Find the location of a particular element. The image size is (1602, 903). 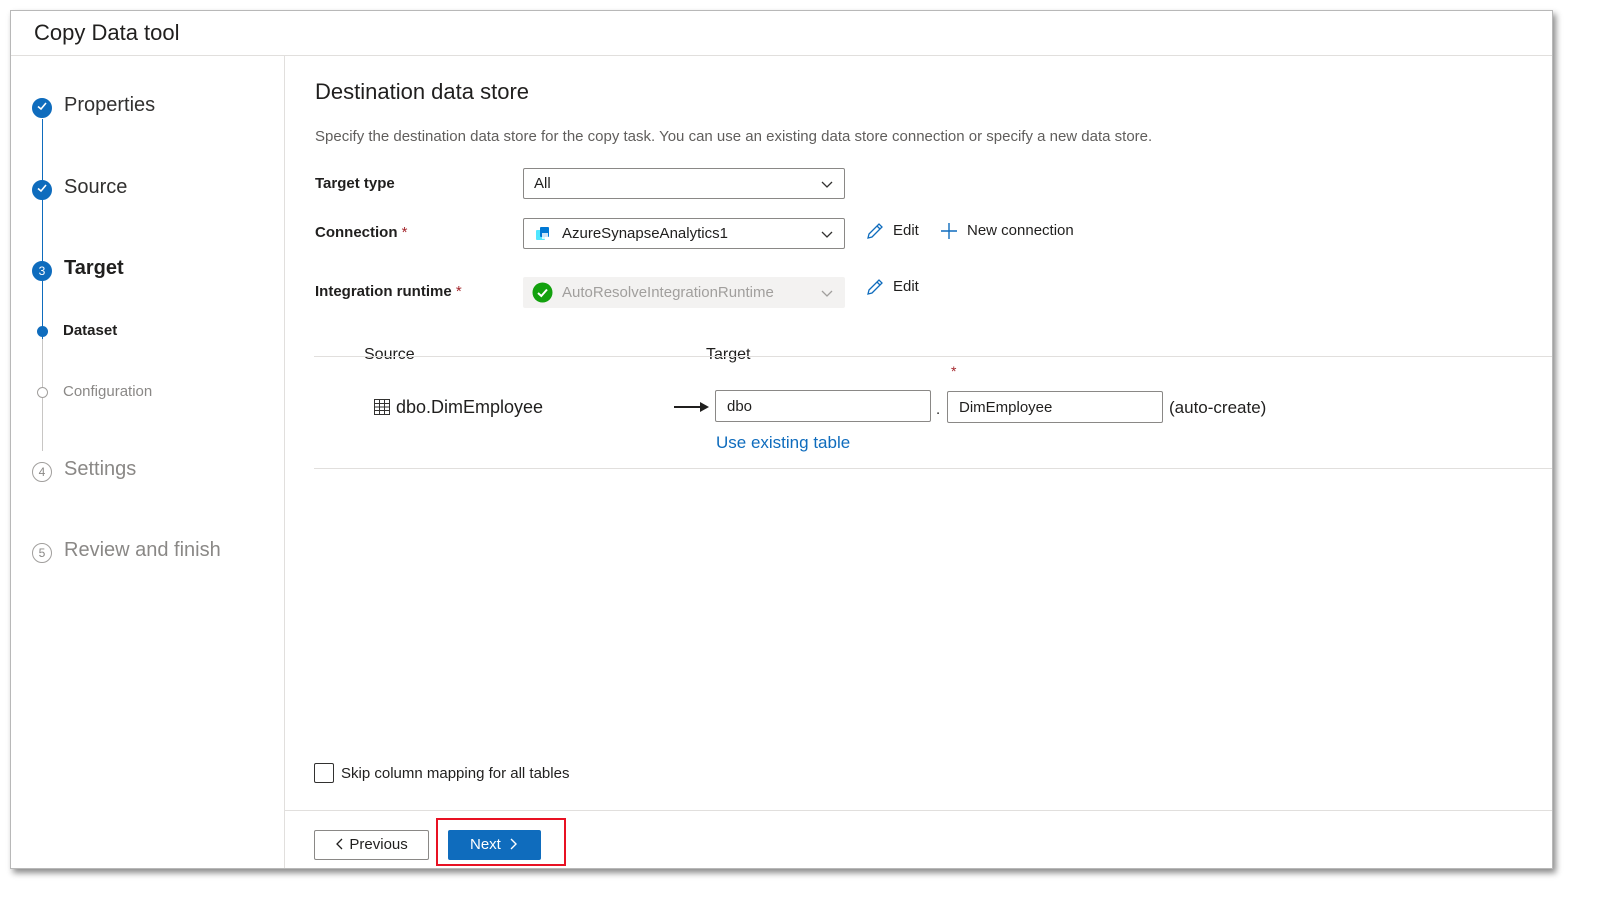

dropdown-value: AzureSynapseAnalytics1 is located at coordinates (645, 233).